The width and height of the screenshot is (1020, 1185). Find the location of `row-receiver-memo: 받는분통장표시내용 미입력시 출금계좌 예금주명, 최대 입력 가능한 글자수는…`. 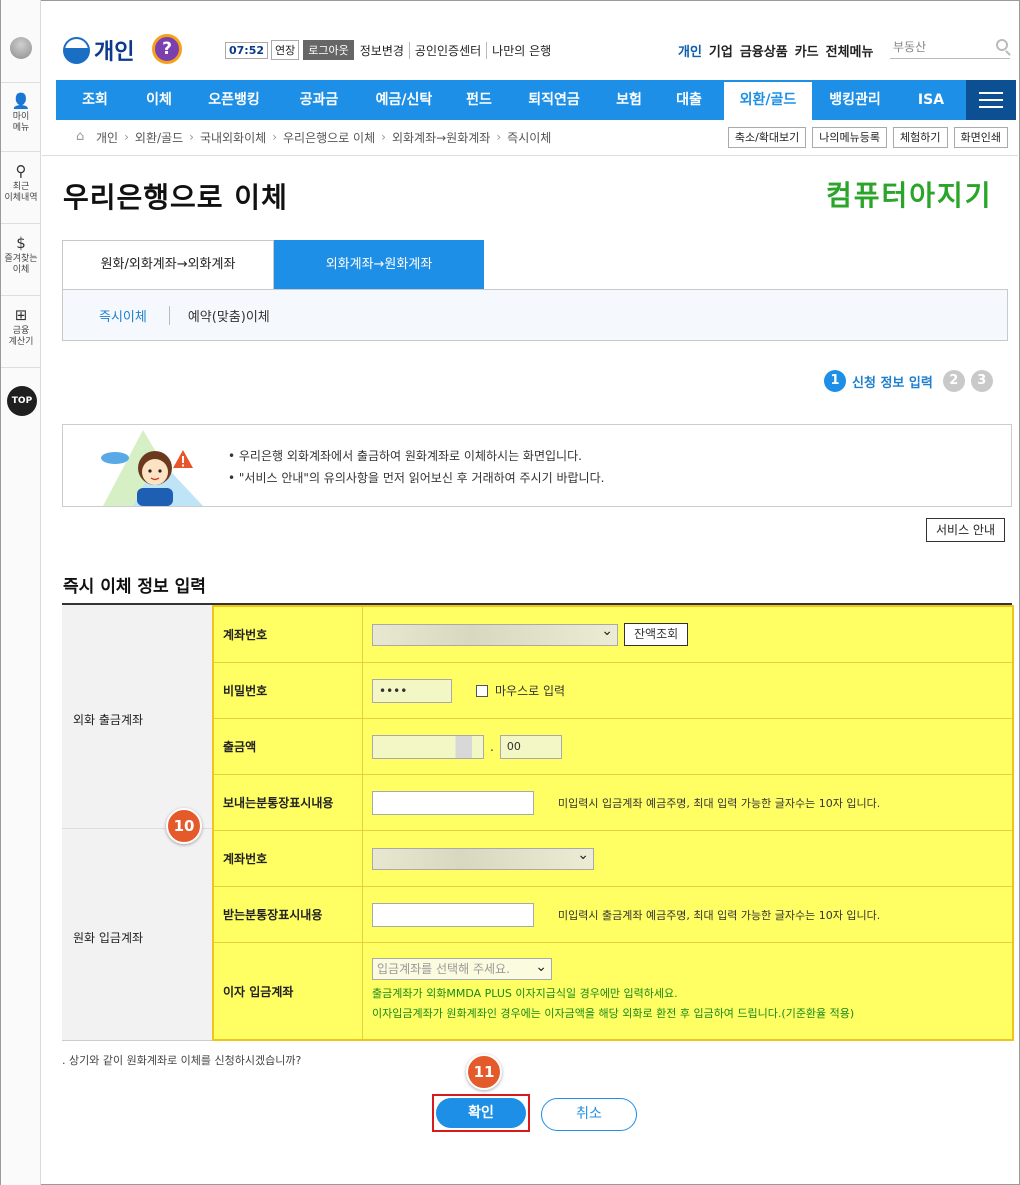

row-receiver-memo: 받는분통장표시내용 미입력시 출금계좌 예금주명, 최대 입력 가능한 글자수는… is located at coordinates (613, 915).